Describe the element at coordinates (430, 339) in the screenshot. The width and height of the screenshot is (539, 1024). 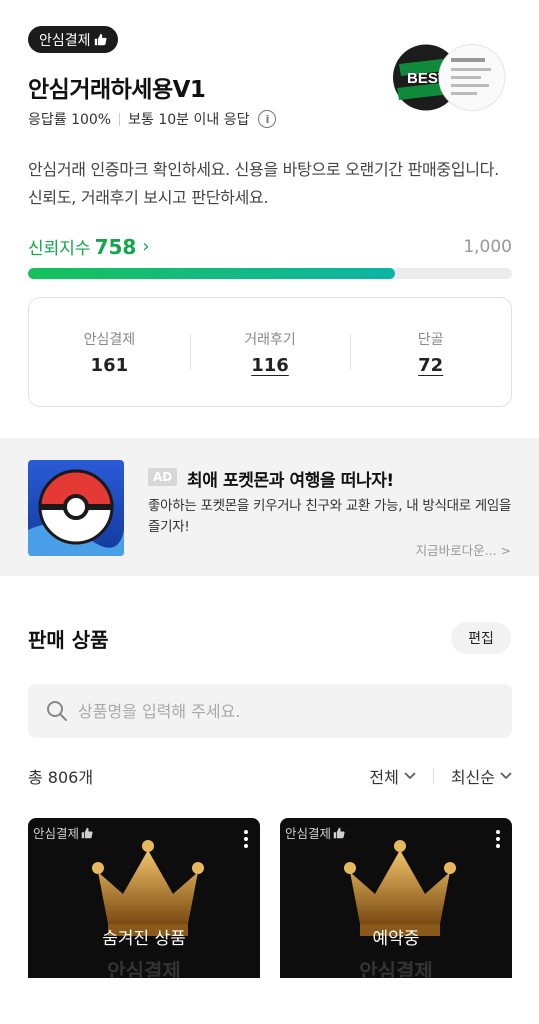
I see `stat-label: 단골` at that location.